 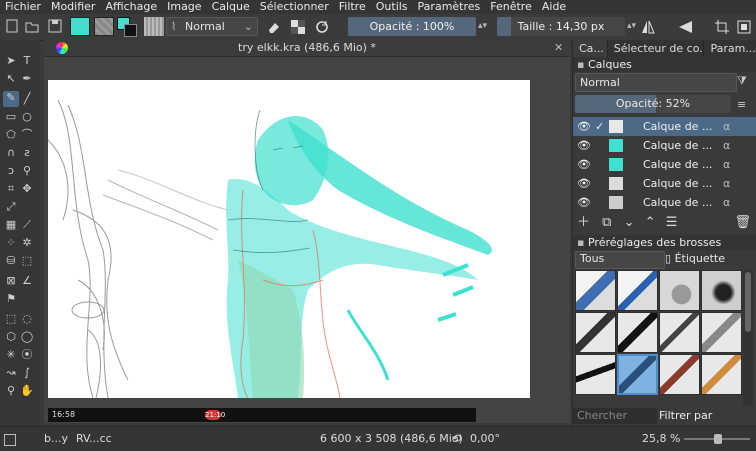 What do you see at coordinates (307, 48) in the screenshot?
I see `document-tab-title: try elkk.kra (486,6 Mio) *` at bounding box center [307, 48].